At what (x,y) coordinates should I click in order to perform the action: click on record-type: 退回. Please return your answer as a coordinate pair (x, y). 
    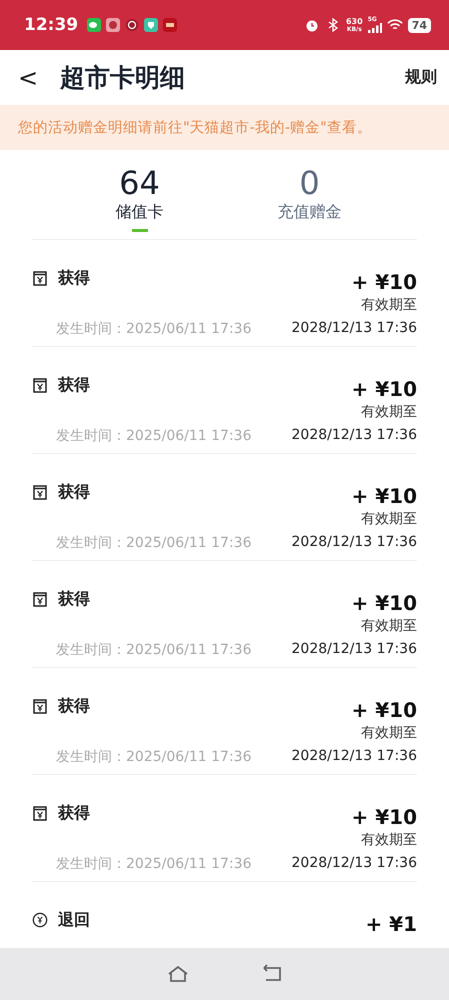
    Looking at the image, I should click on (74, 920).